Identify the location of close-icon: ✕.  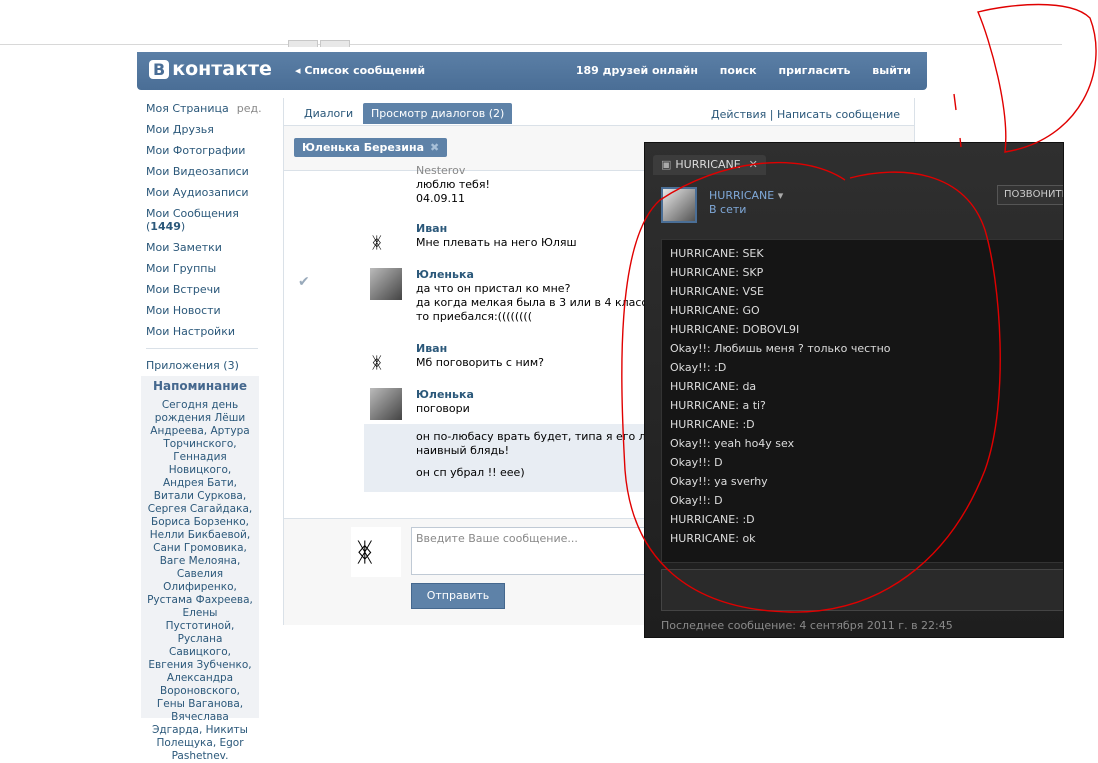
(753, 164).